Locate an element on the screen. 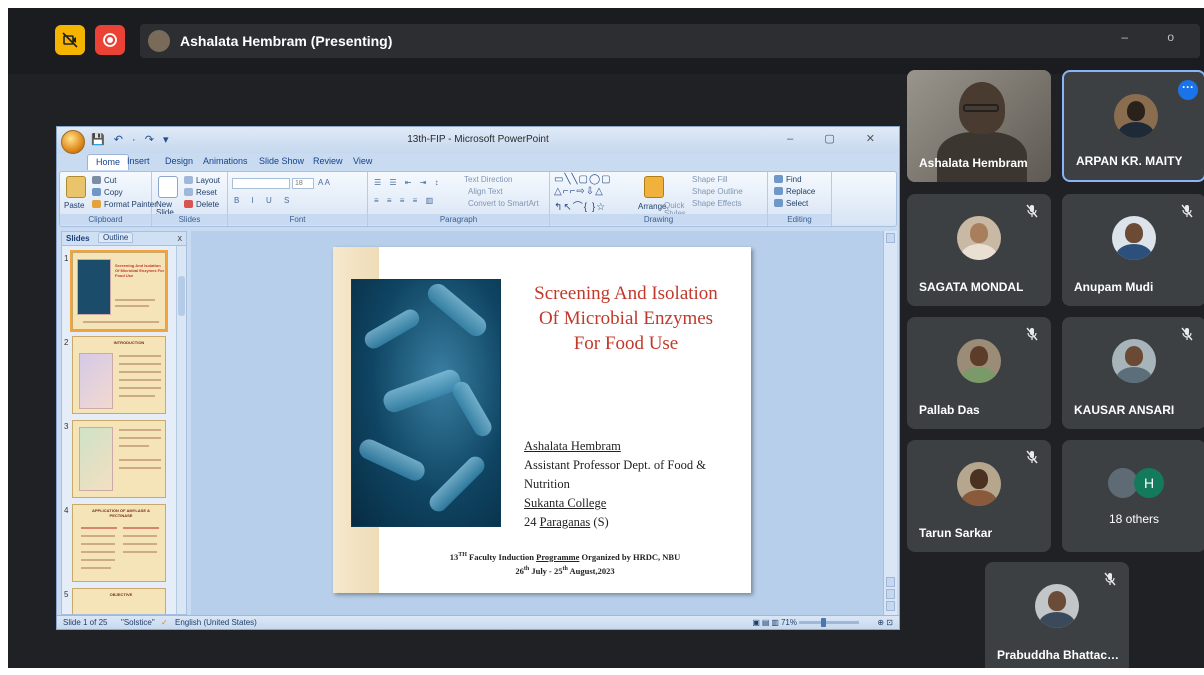  text-direction-button: Text Direction is located at coordinates (488, 179).